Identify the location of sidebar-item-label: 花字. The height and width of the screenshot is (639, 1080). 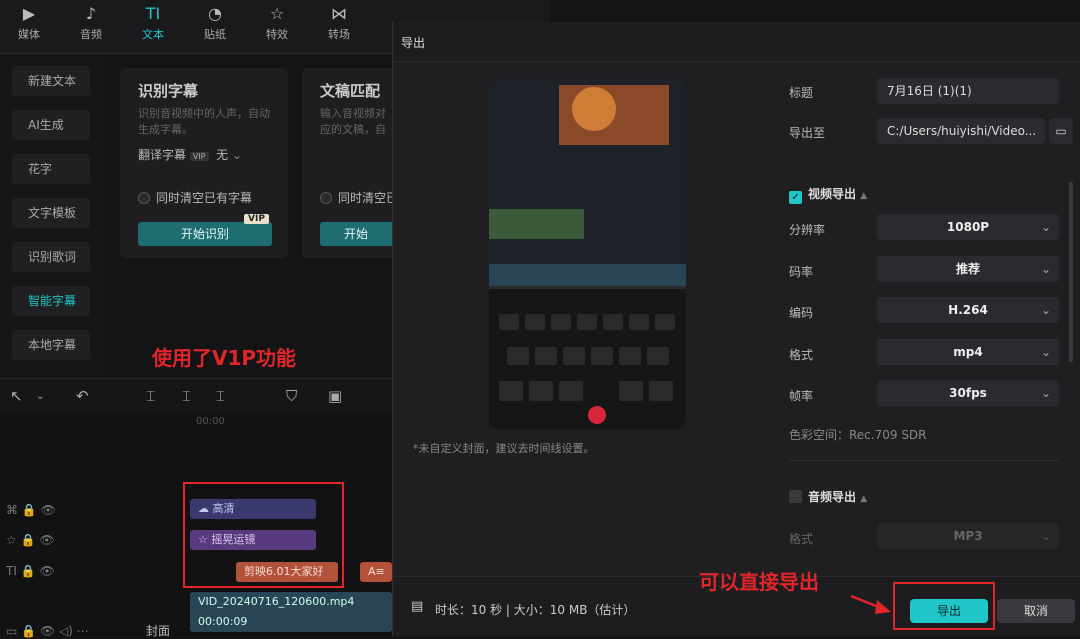
(40, 169).